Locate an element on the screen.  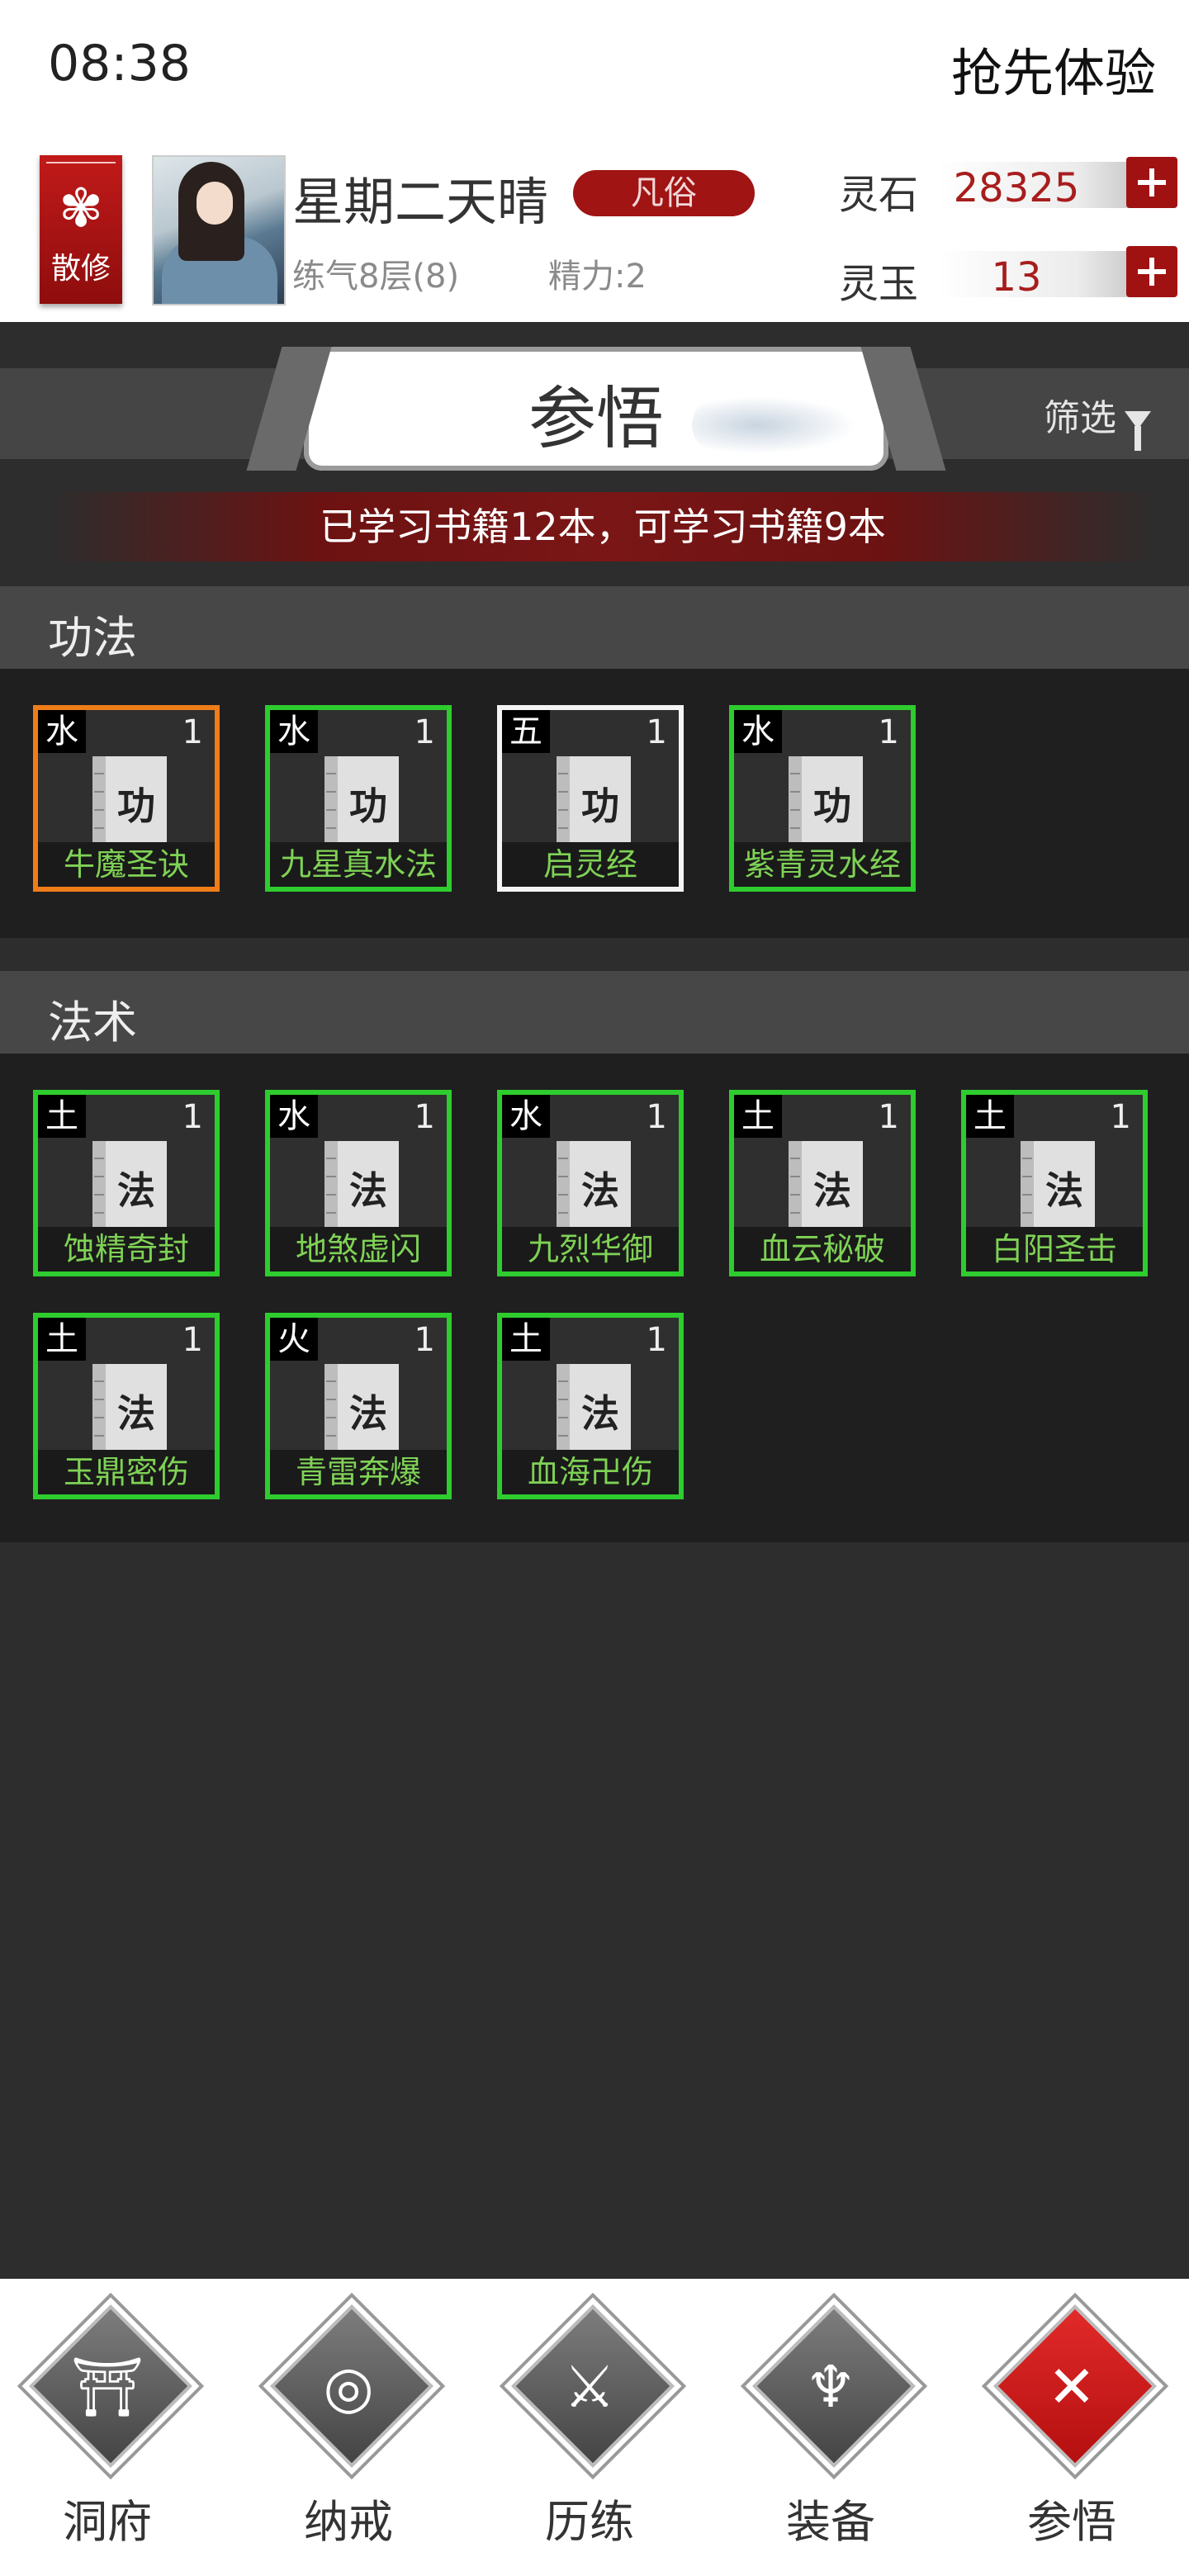
currency-bar: 28325 is located at coordinates (1037, 186).